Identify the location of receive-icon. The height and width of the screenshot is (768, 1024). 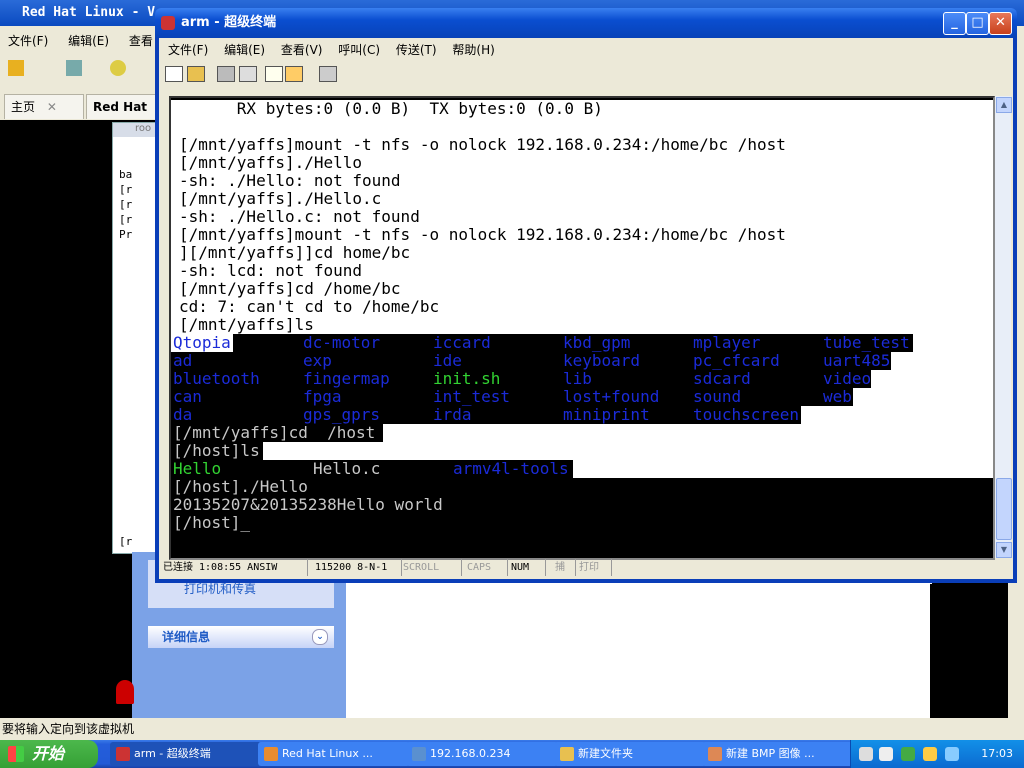
(294, 74).